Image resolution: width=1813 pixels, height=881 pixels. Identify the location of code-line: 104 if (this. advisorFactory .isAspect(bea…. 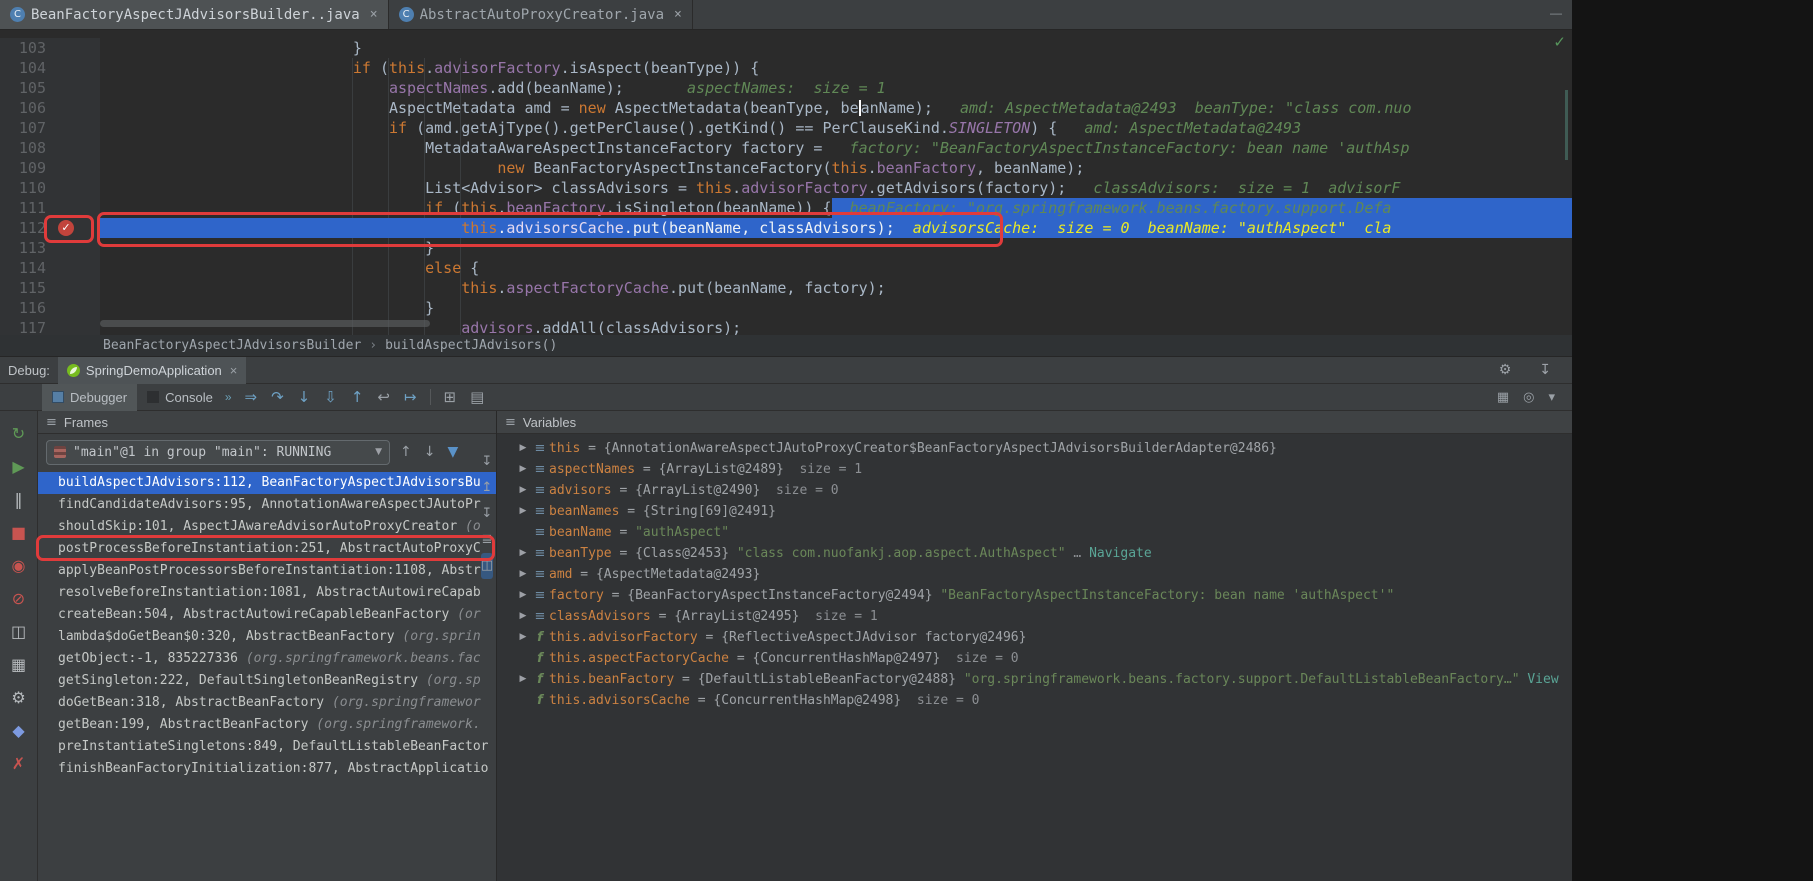
(786, 68).